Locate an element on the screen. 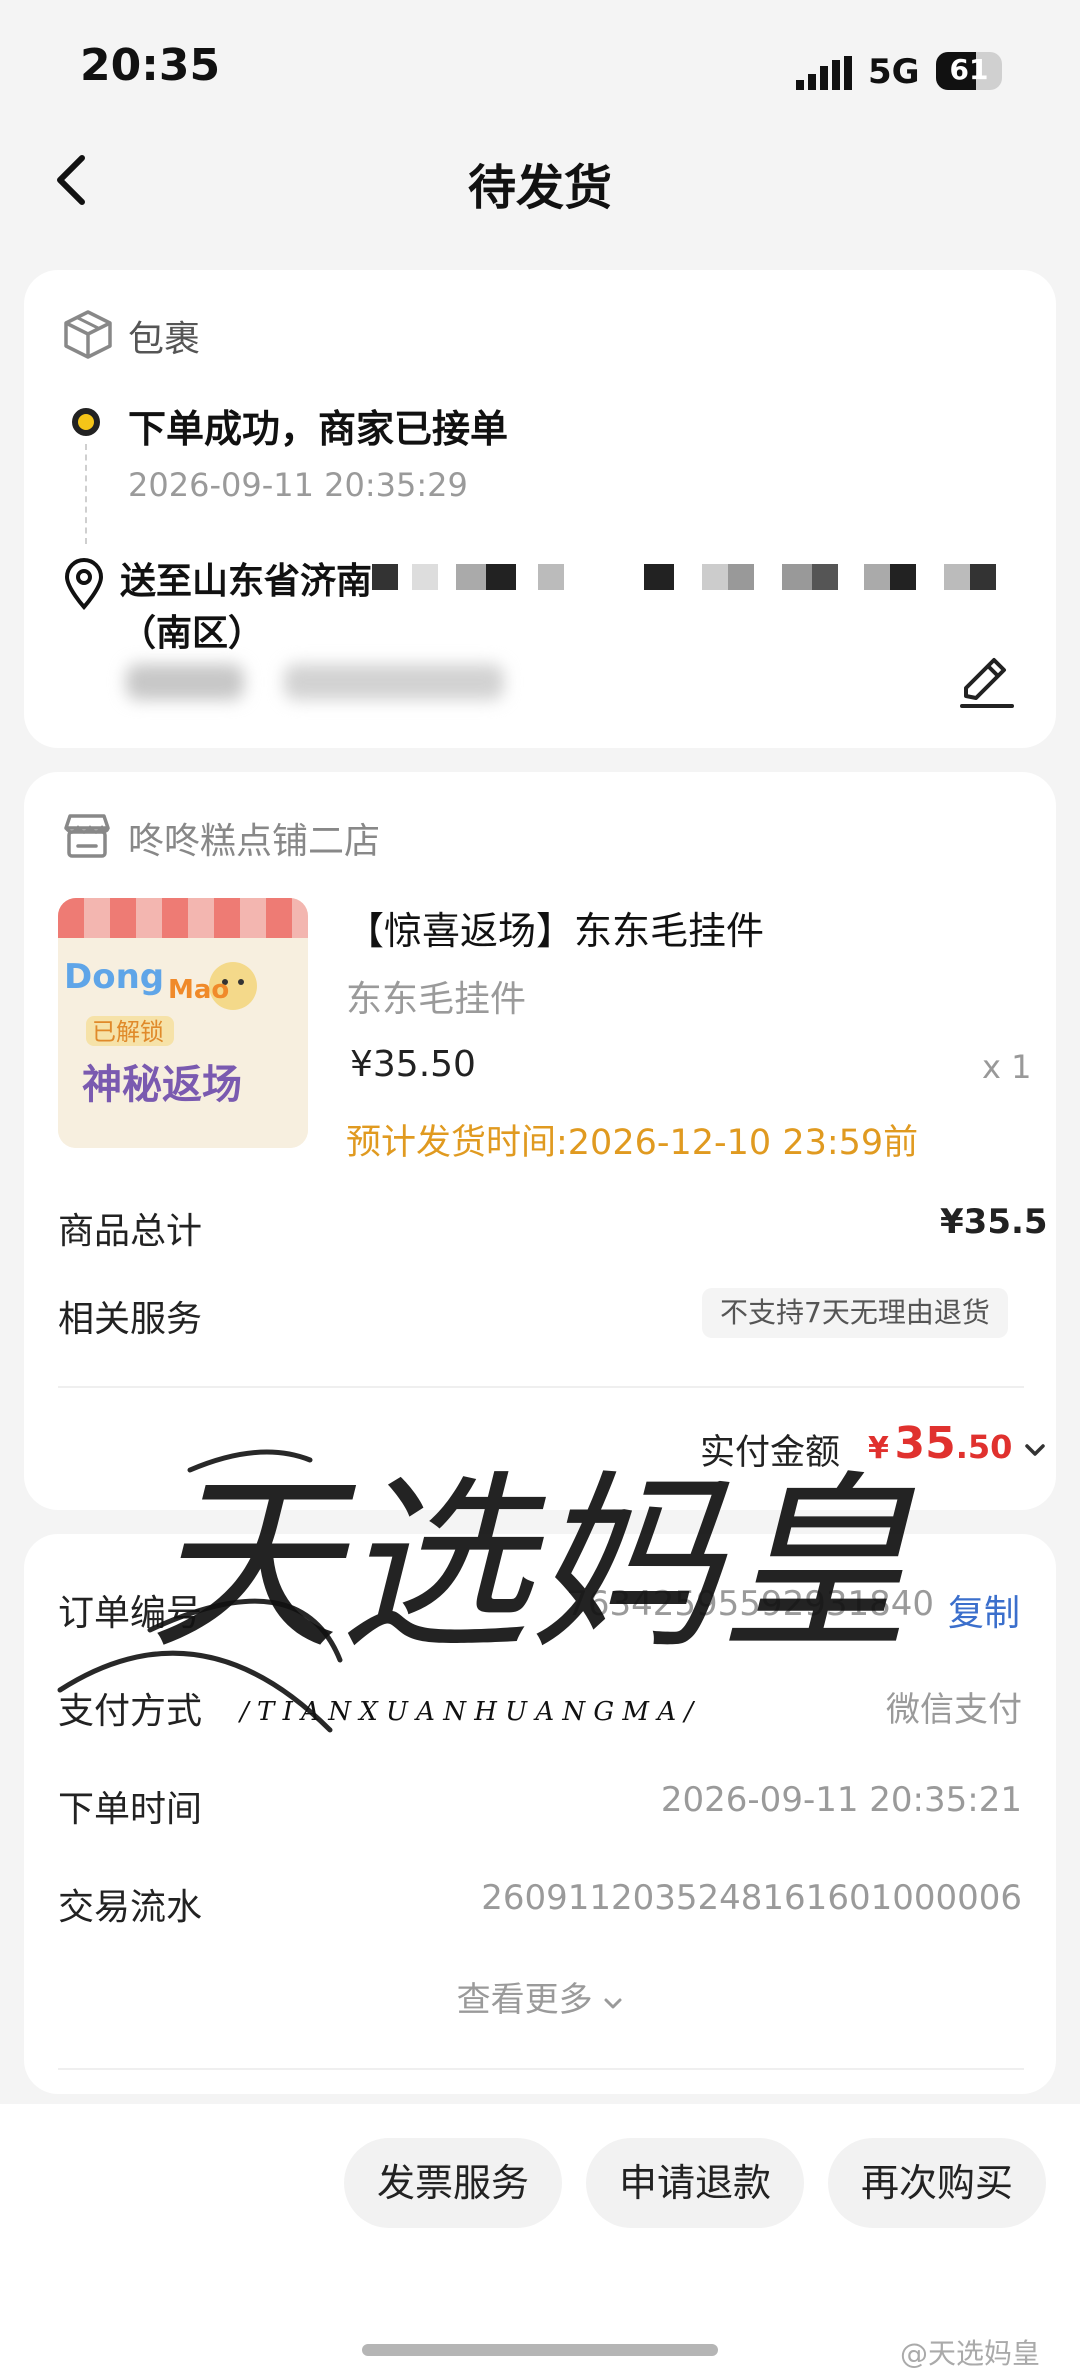 The width and height of the screenshot is (1080, 2374). goods-total-label: 商品总计 is located at coordinates (130, 1231).